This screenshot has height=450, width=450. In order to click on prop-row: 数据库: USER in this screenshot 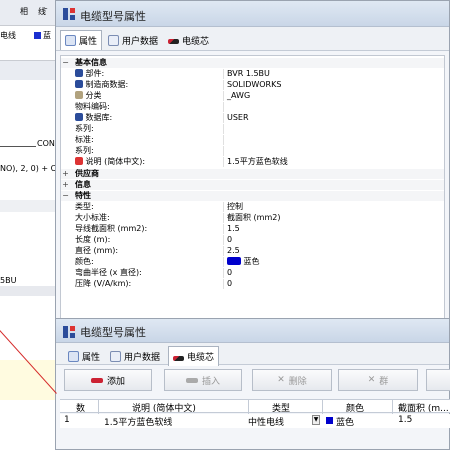, I will do `click(252, 118)`.